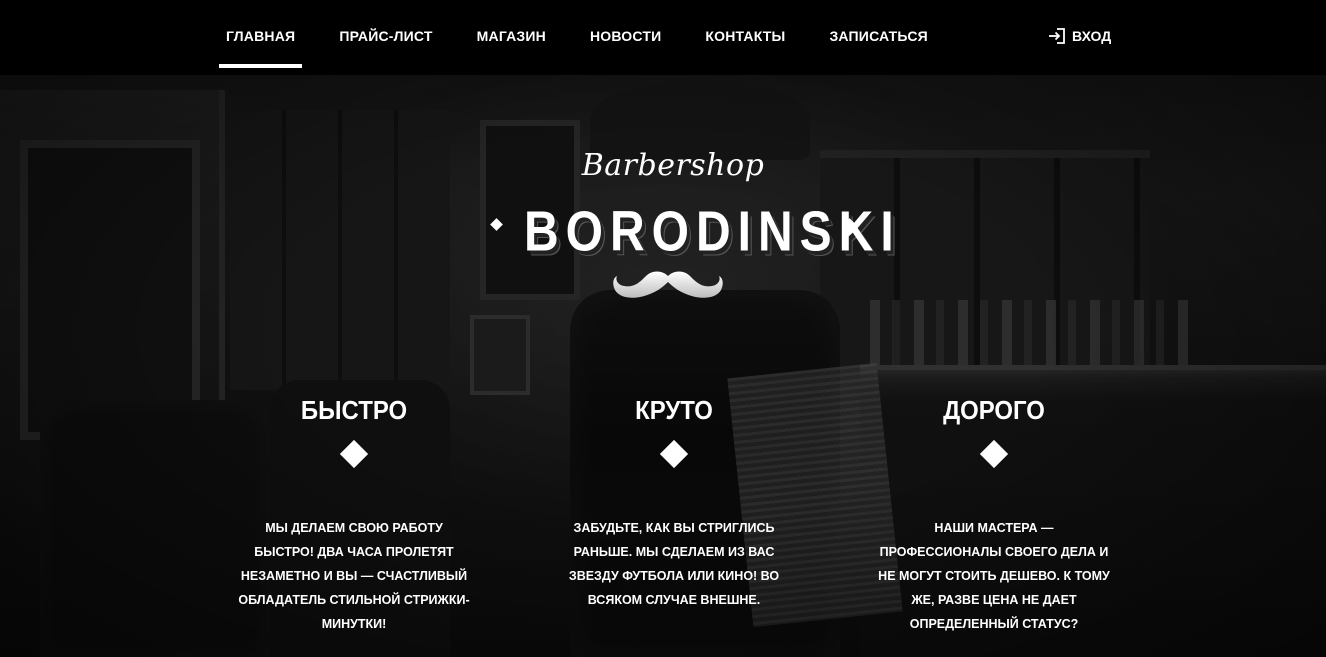  What do you see at coordinates (385, 37) in the screenshot?
I see `nav-item-price-list: ПРАЙС-ЛИСТ` at bounding box center [385, 37].